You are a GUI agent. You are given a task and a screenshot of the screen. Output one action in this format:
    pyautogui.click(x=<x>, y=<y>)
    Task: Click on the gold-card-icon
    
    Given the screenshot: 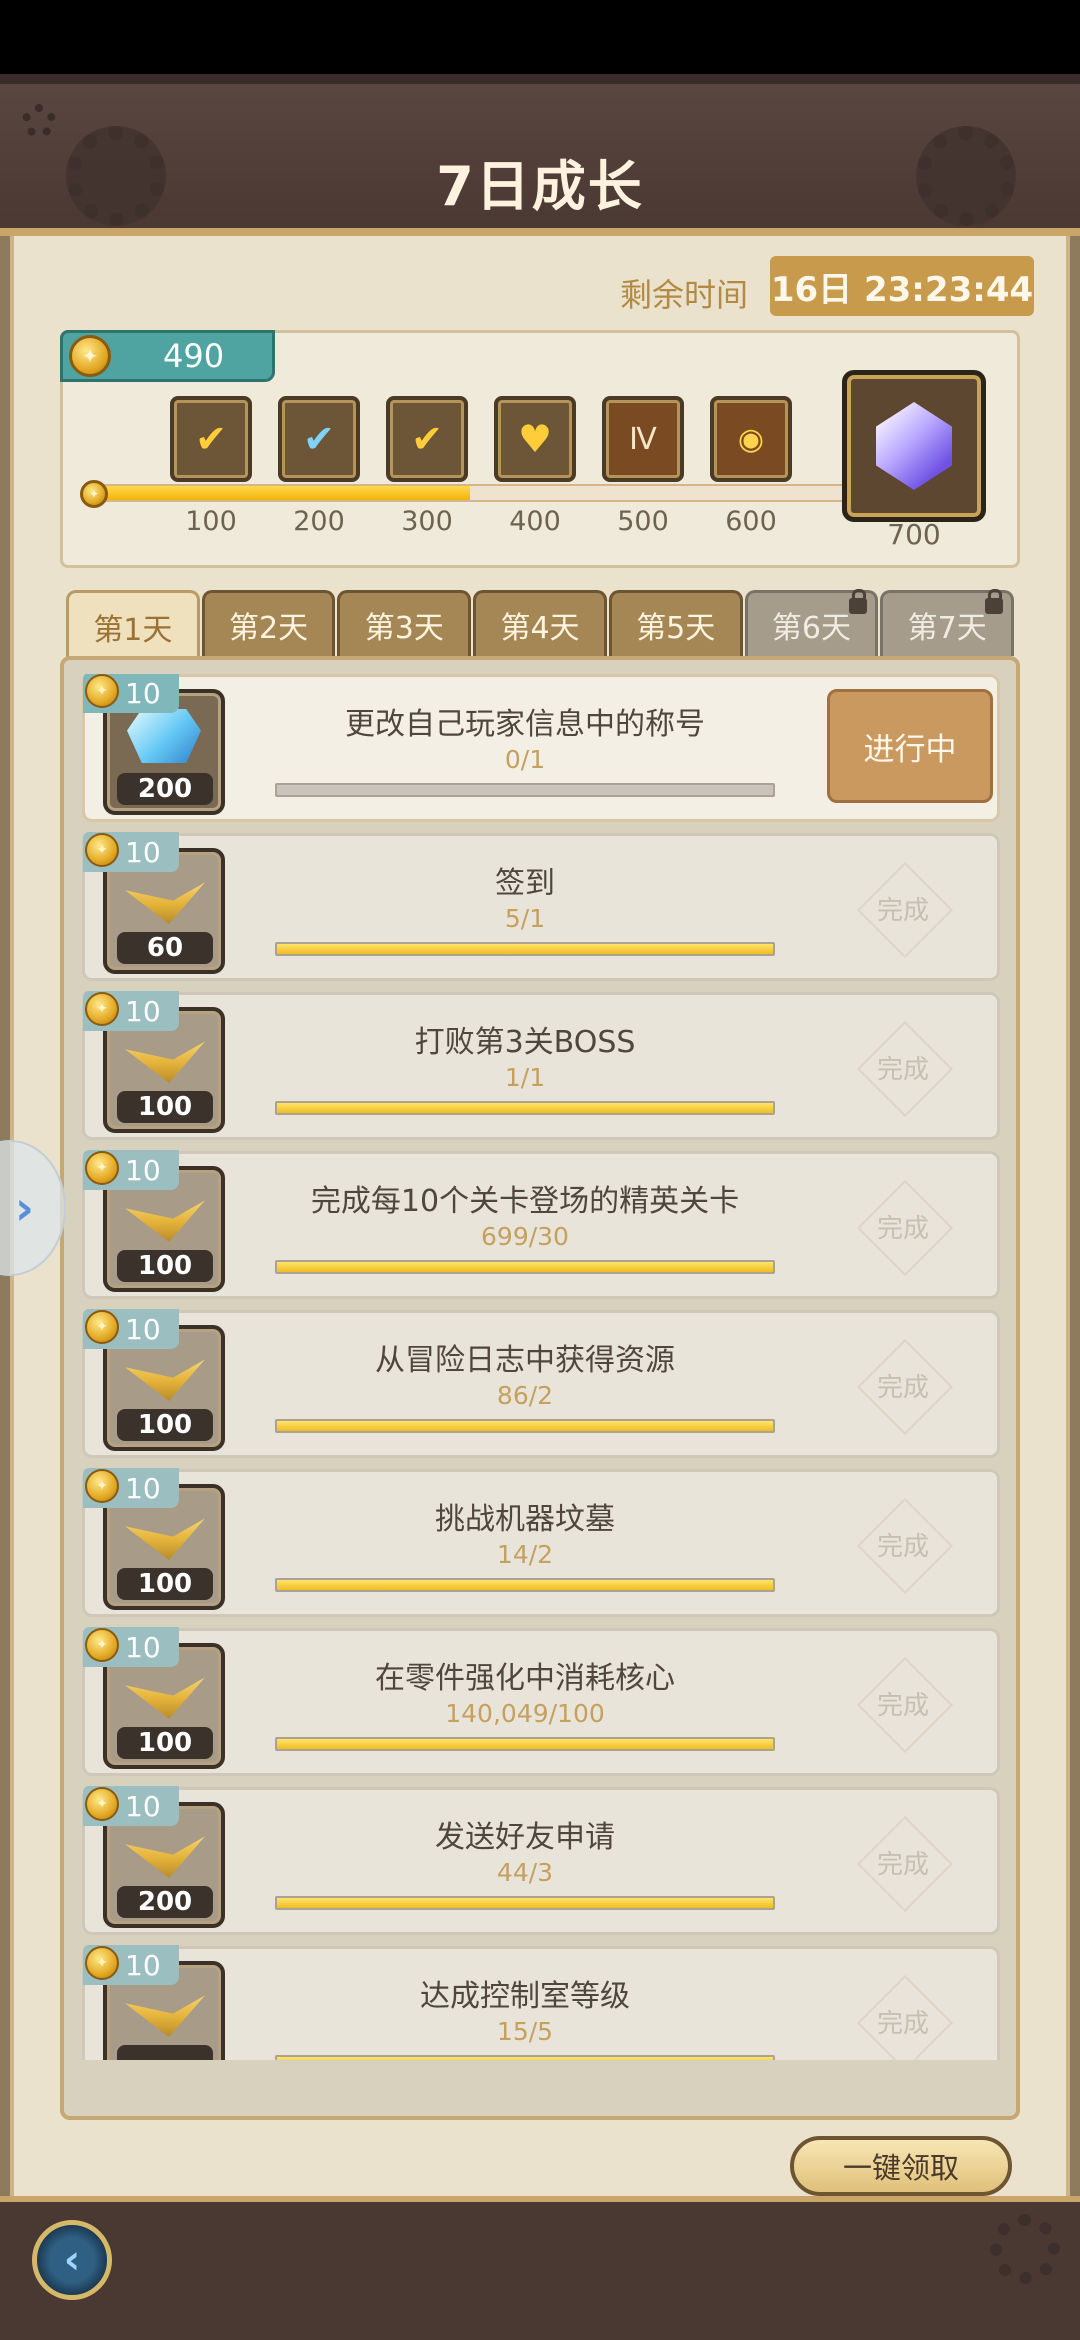 What is the action you would take?
    pyautogui.click(x=165, y=903)
    